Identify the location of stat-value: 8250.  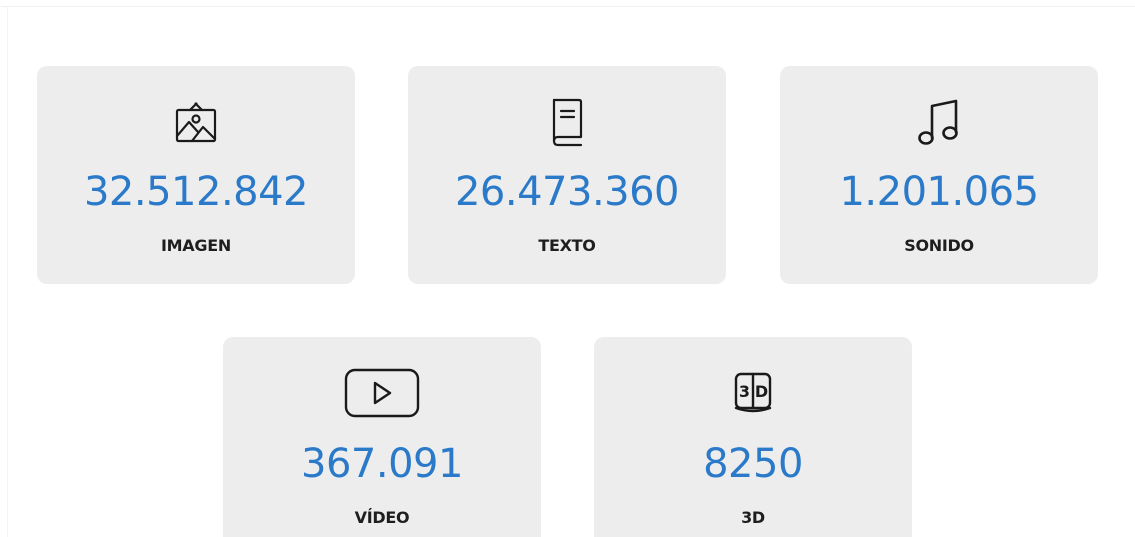
(753, 464).